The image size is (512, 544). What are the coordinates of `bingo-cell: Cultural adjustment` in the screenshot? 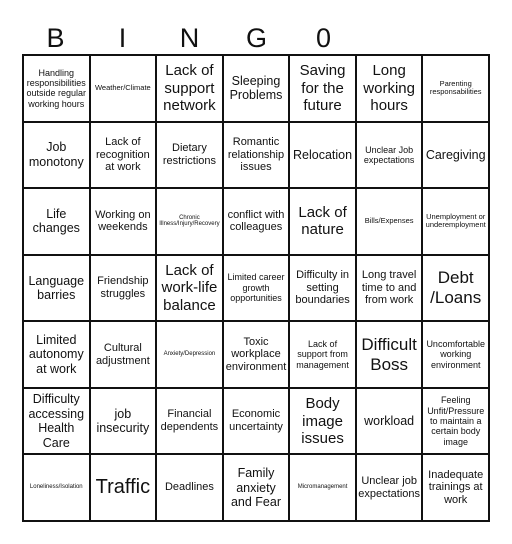 It's located at (123, 354).